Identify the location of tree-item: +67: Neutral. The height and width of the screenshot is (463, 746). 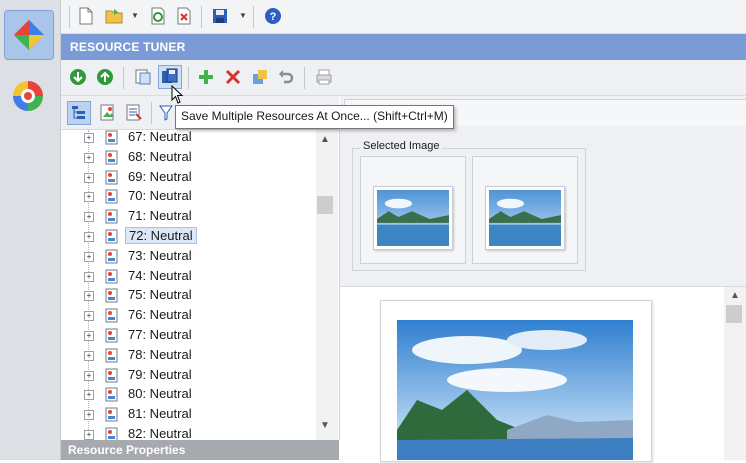
(188, 138).